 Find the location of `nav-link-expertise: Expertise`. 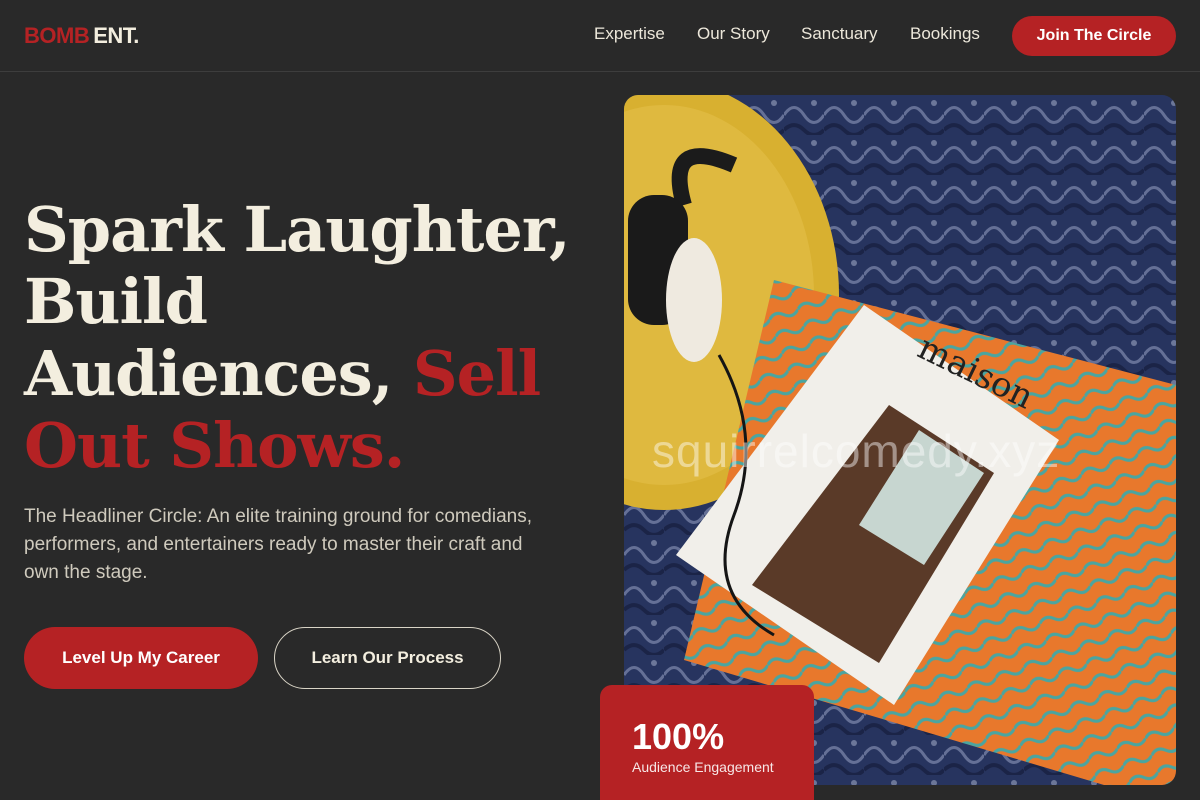

nav-link-expertise: Expertise is located at coordinates (629, 34).